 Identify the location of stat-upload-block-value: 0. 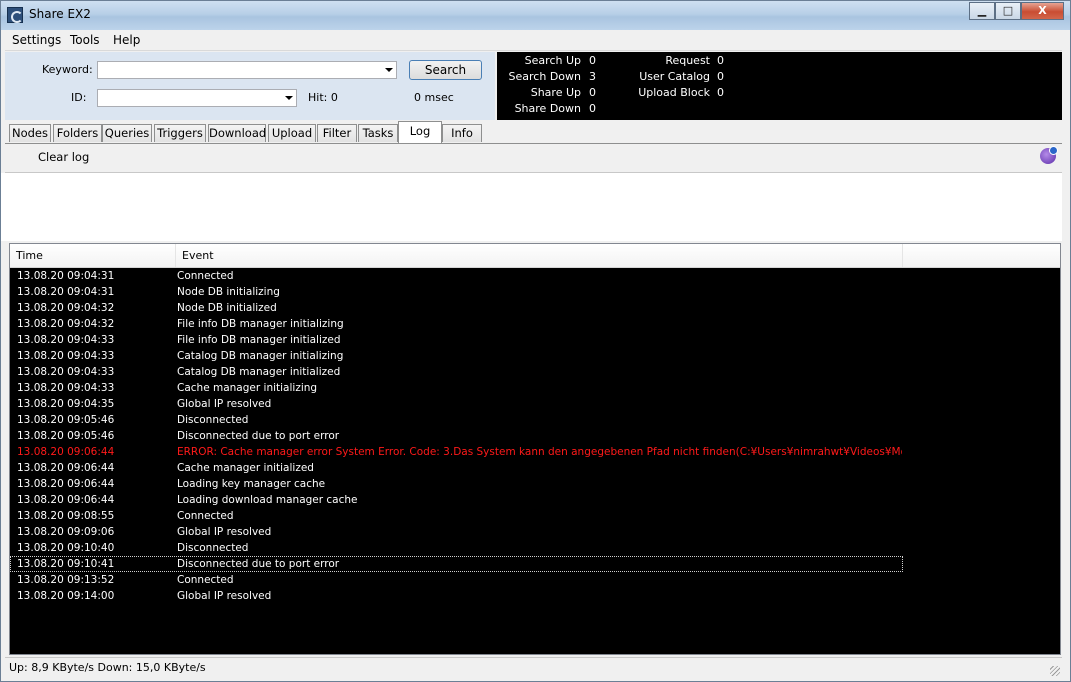
(720, 92).